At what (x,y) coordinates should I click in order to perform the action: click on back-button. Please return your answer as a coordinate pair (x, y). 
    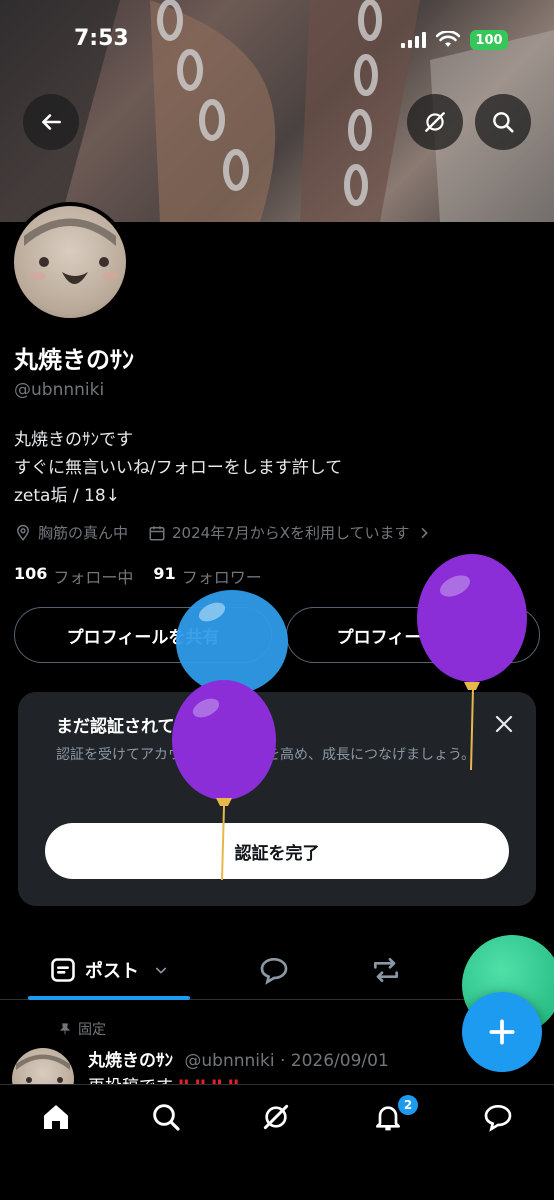
    Looking at the image, I should click on (51, 122).